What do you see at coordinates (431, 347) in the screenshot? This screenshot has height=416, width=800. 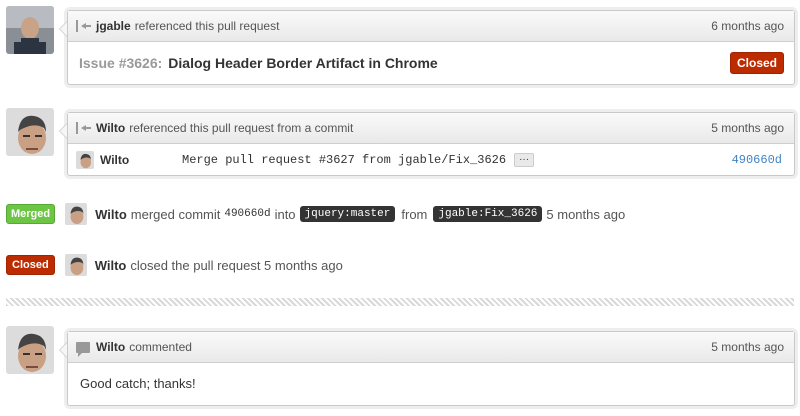 I see `comment-header: Wilto commented 5 months ago` at bounding box center [431, 347].